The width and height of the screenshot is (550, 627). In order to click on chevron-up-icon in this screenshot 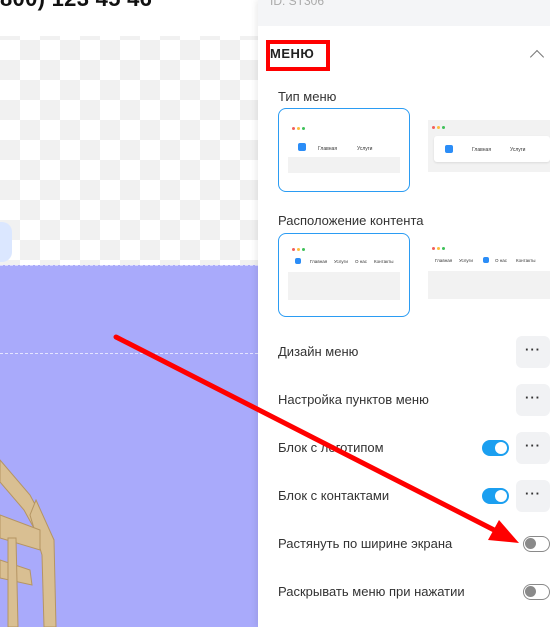, I will do `click(537, 57)`.